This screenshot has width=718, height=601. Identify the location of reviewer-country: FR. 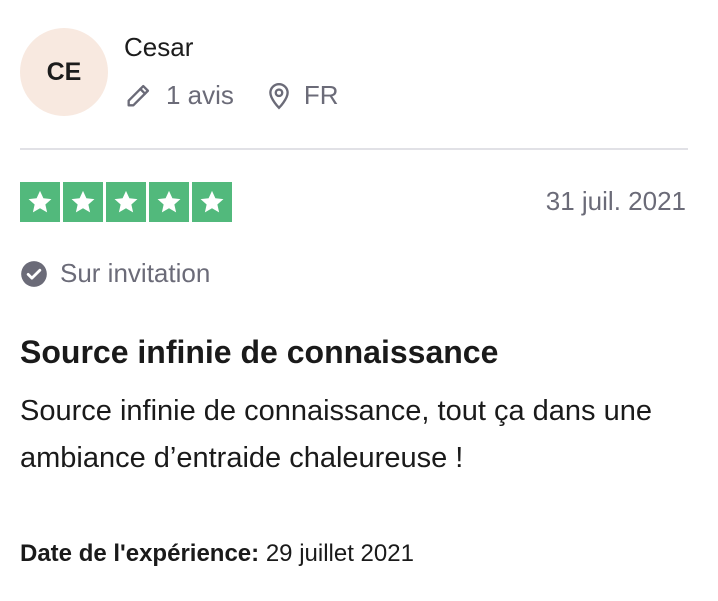
(321, 95).